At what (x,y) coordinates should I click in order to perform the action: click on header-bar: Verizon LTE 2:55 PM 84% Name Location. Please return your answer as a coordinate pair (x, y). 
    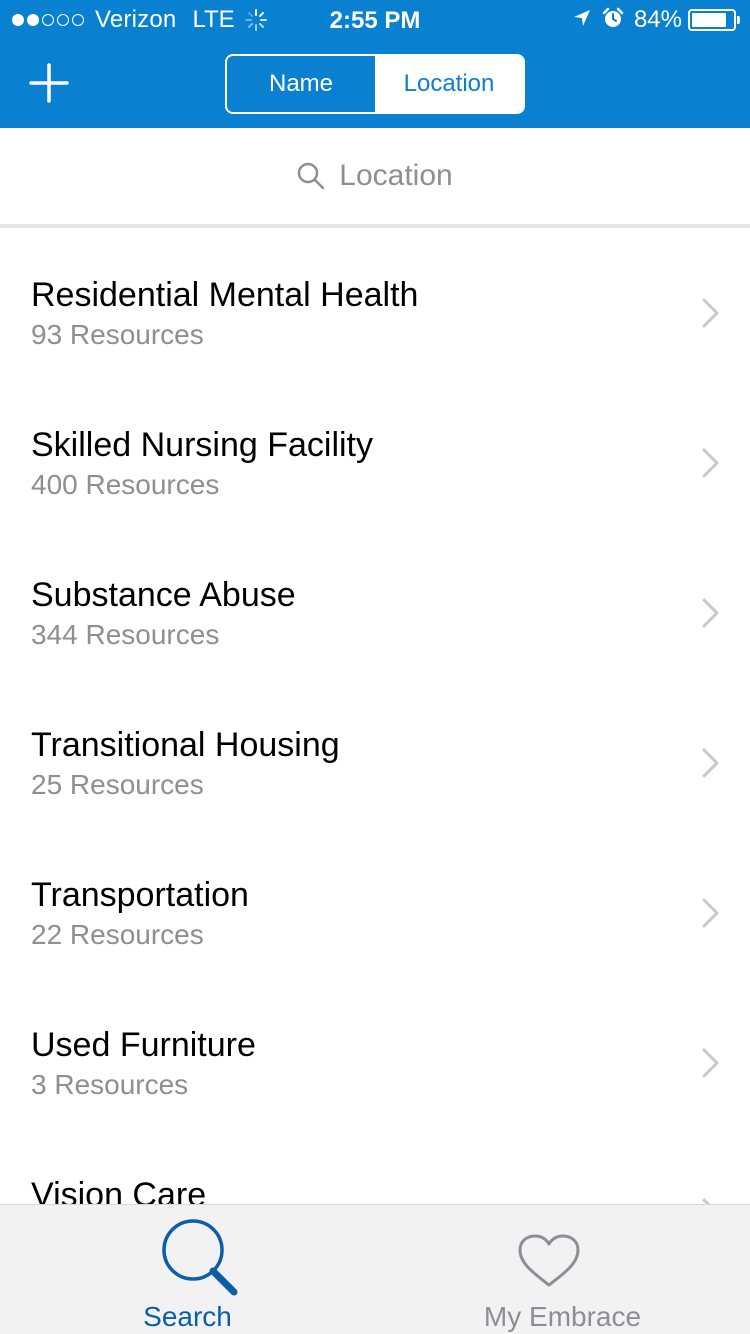
    Looking at the image, I should click on (375, 64).